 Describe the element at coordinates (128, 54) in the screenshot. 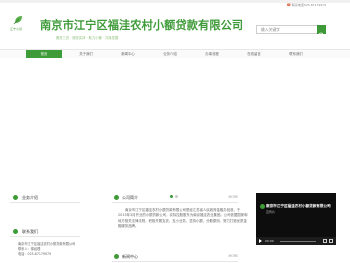

I see `nav-item-news: 新闻中心` at that location.